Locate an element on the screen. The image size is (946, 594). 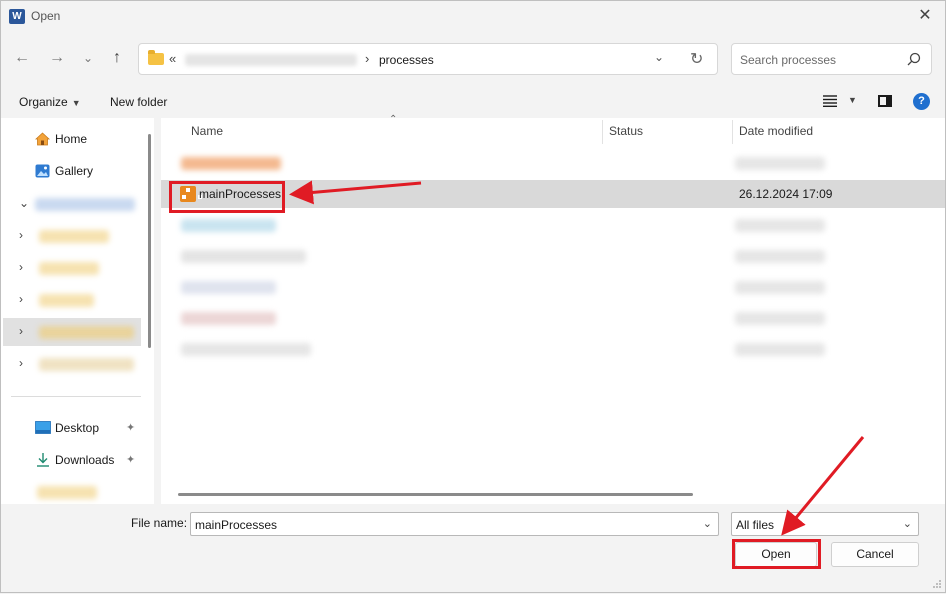
file-date-modified: 26.12.2024 17:09 is located at coordinates (786, 194).